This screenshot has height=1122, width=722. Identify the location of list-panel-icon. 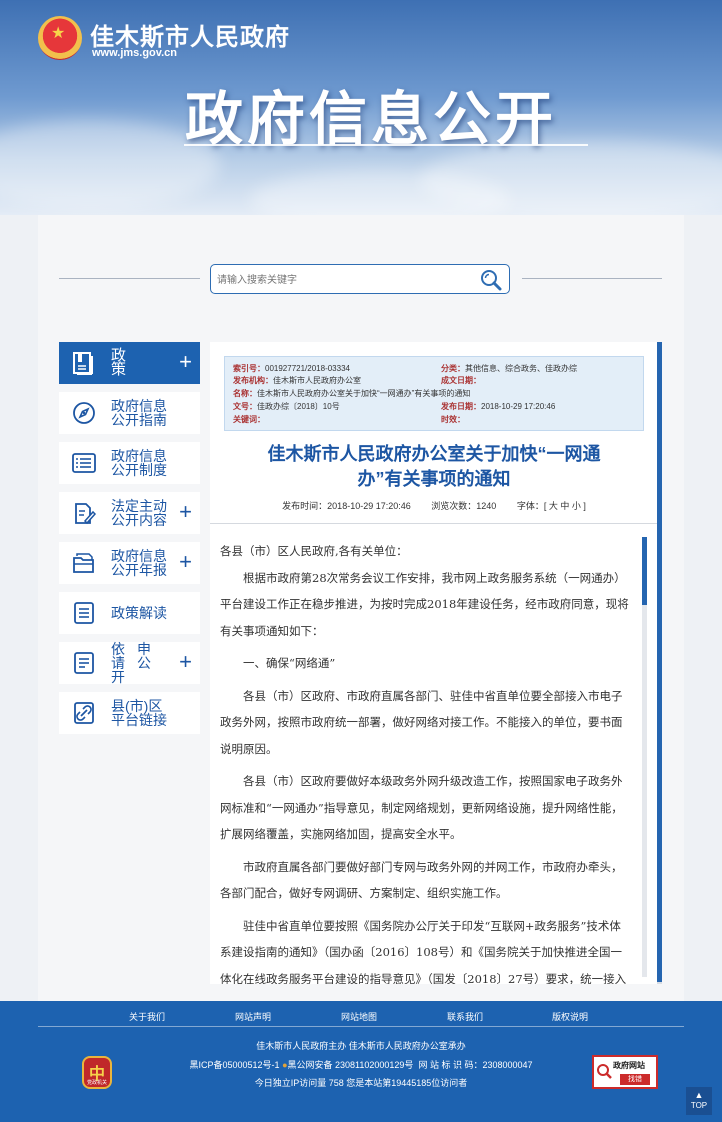
(84, 463).